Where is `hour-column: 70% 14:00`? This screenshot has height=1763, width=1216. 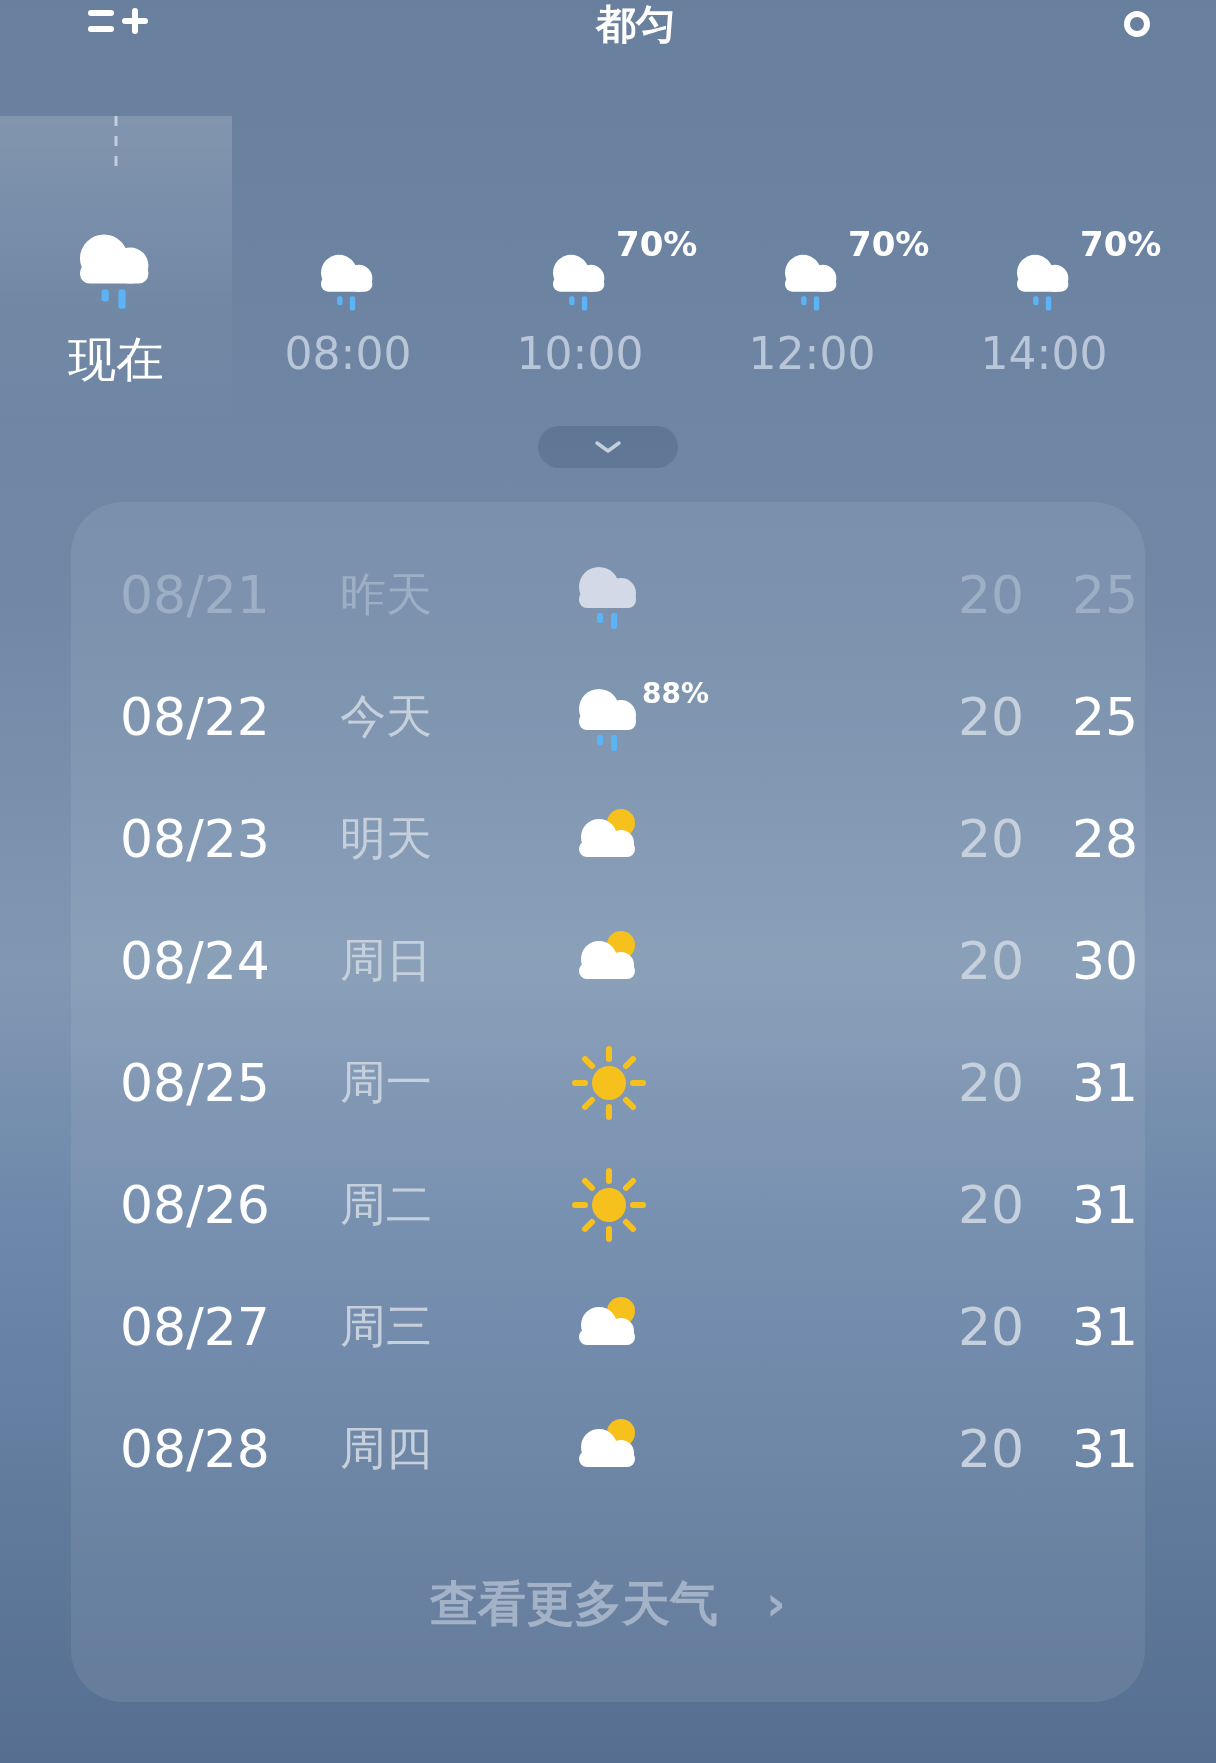 hour-column: 70% 14:00 is located at coordinates (1044, 270).